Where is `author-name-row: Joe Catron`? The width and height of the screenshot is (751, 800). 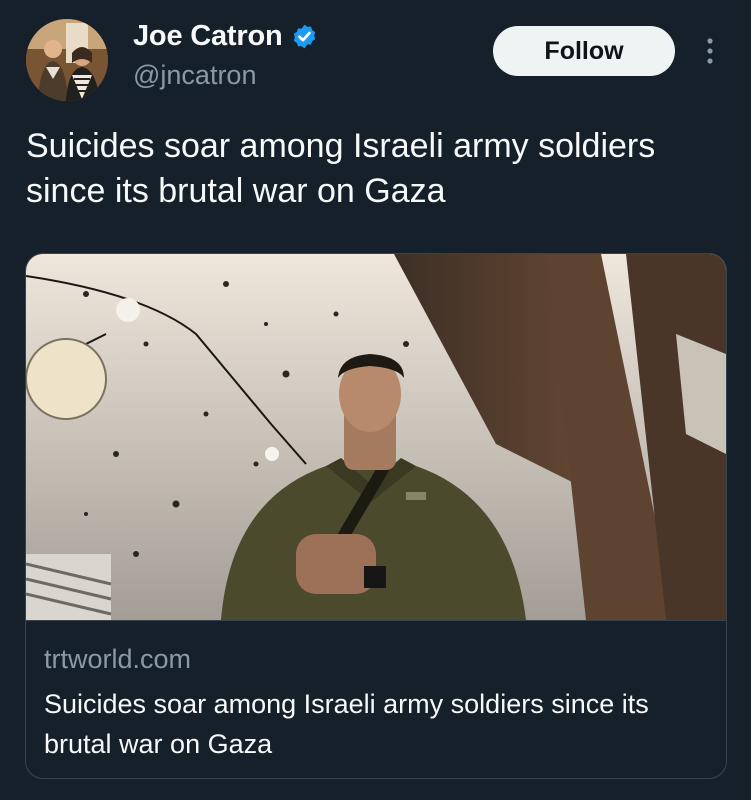
author-name-row: Joe Catron is located at coordinates (225, 36).